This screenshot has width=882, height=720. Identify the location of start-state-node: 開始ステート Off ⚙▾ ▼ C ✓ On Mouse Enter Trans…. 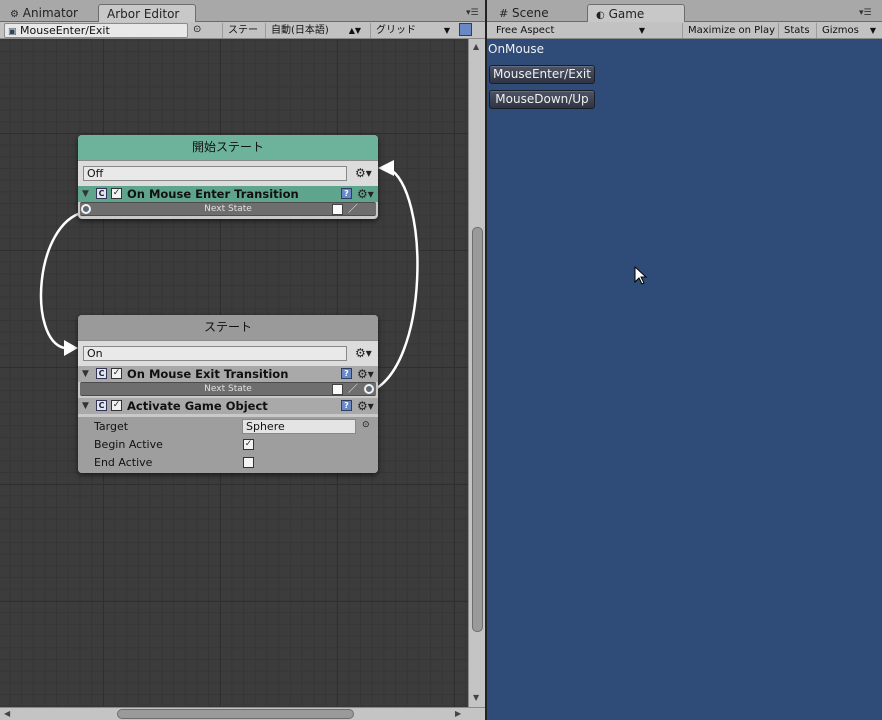
(228, 177).